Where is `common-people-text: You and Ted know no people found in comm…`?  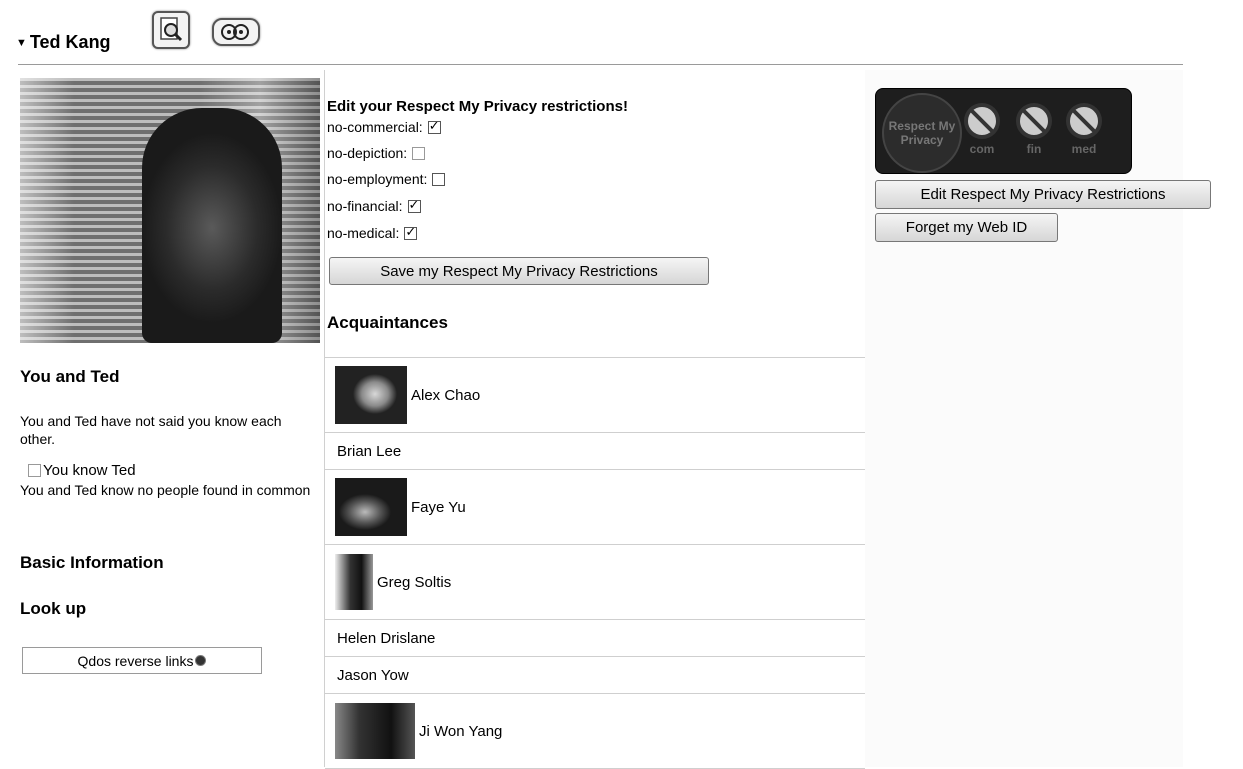 common-people-text: You and Ted know no people found in comm… is located at coordinates (165, 490).